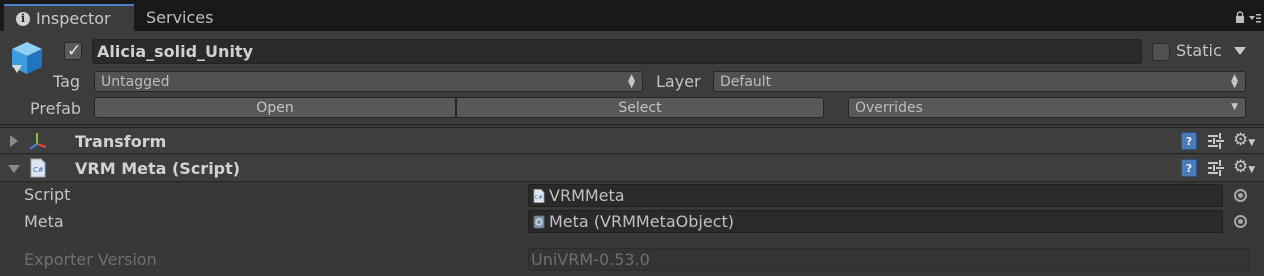 This screenshot has height=276, width=1264. Describe the element at coordinates (875, 221) in the screenshot. I see `meta-object-field: Meta (VRMMetaObject)` at that location.